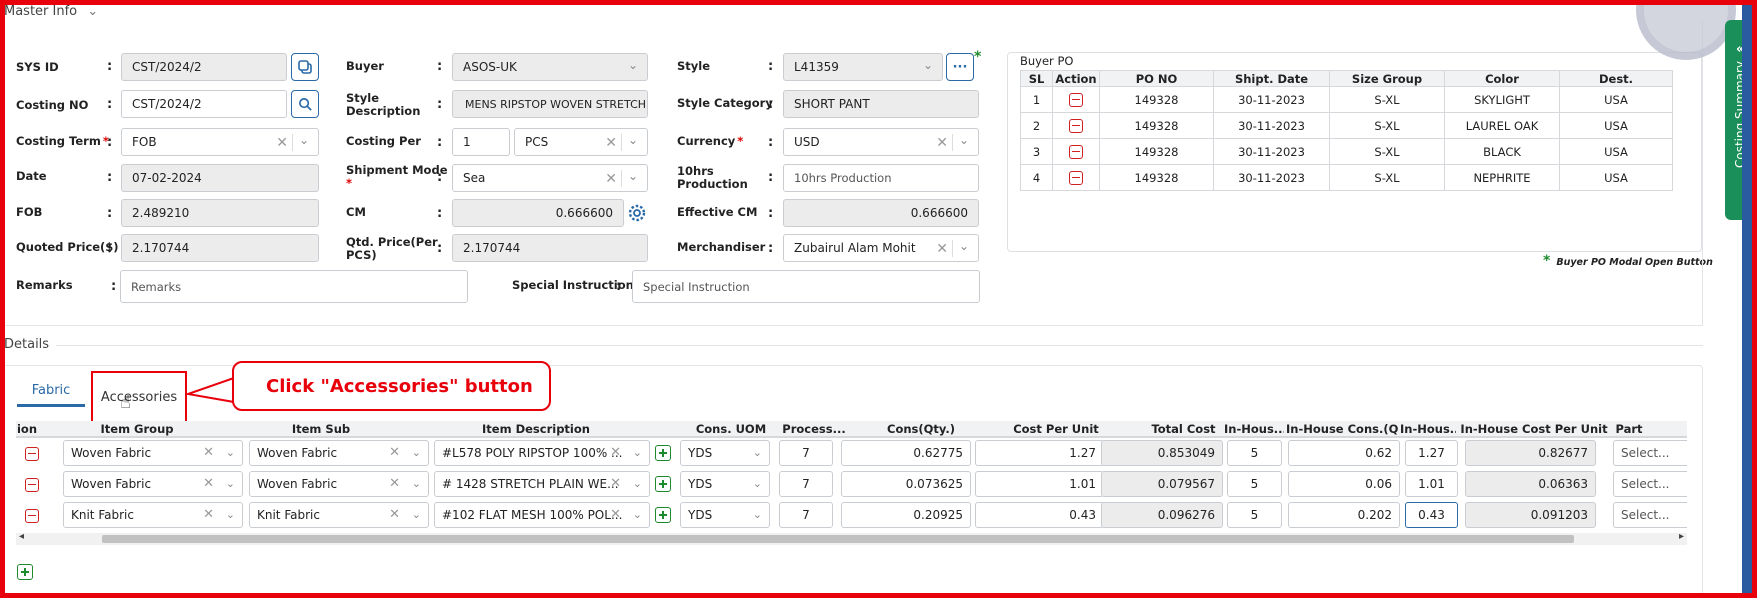 The height and width of the screenshot is (598, 1757). I want to click on scroll-right-icon: ▸, so click(1681, 536).